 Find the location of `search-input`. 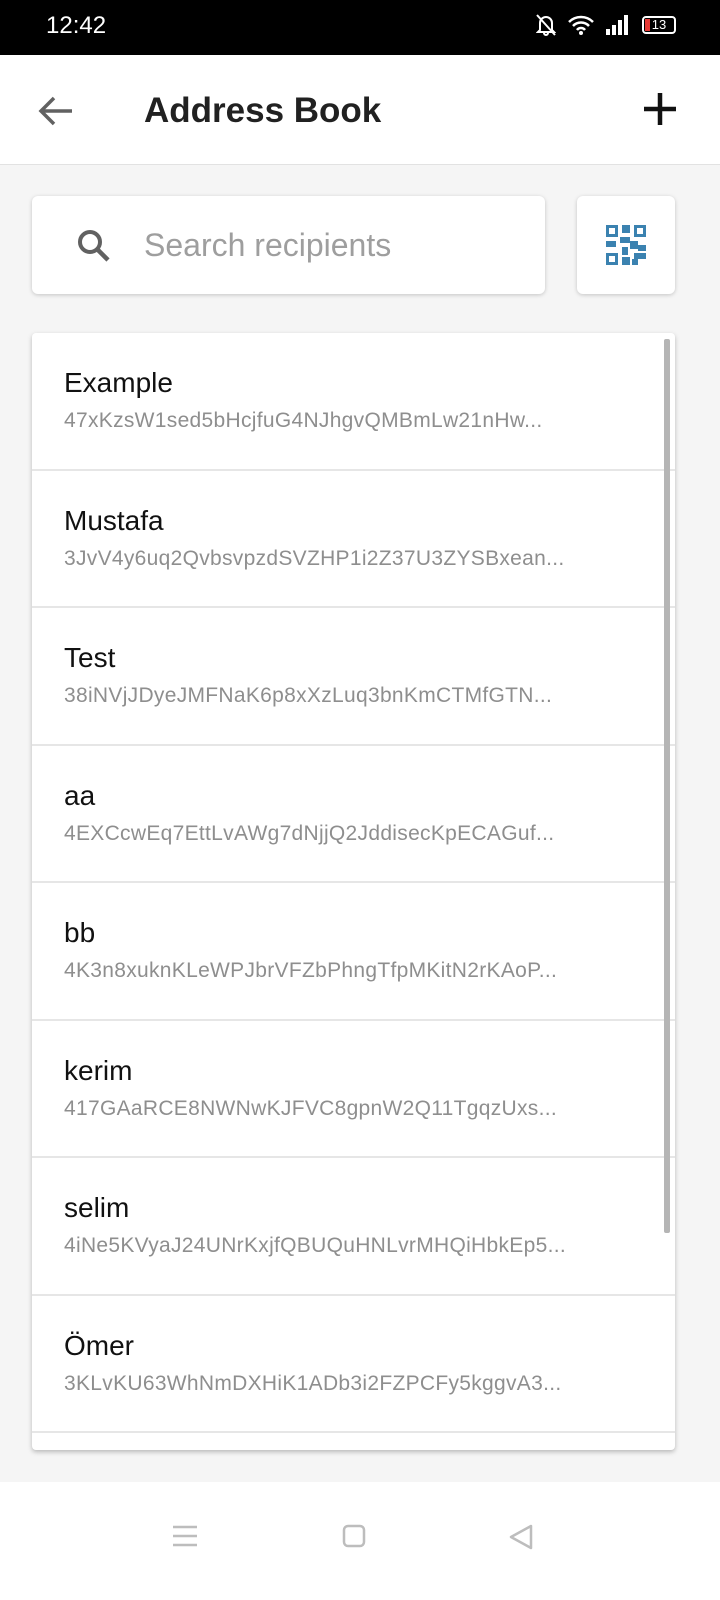

search-input is located at coordinates (334, 245).